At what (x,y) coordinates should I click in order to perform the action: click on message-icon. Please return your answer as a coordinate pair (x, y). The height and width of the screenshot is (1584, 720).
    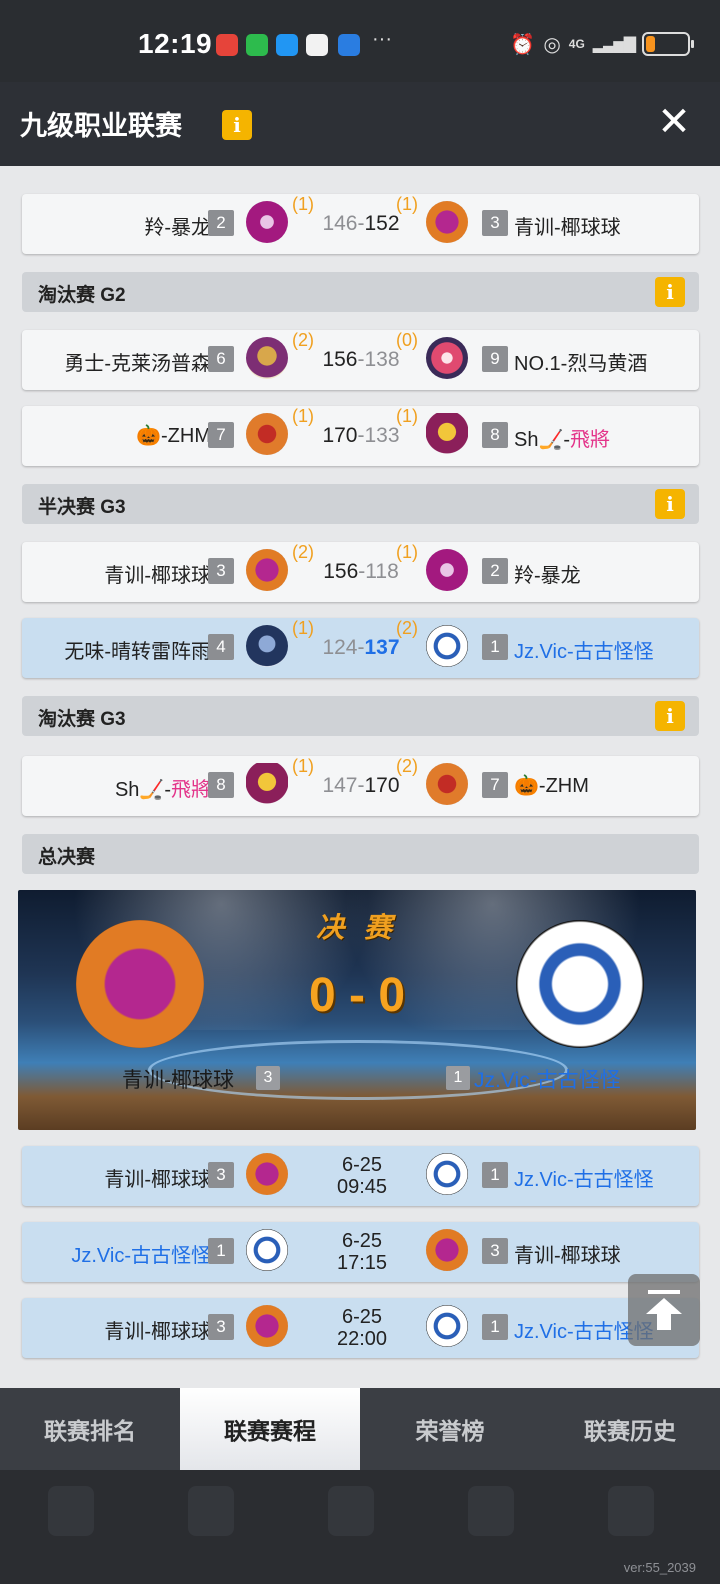
    Looking at the image, I should click on (287, 45).